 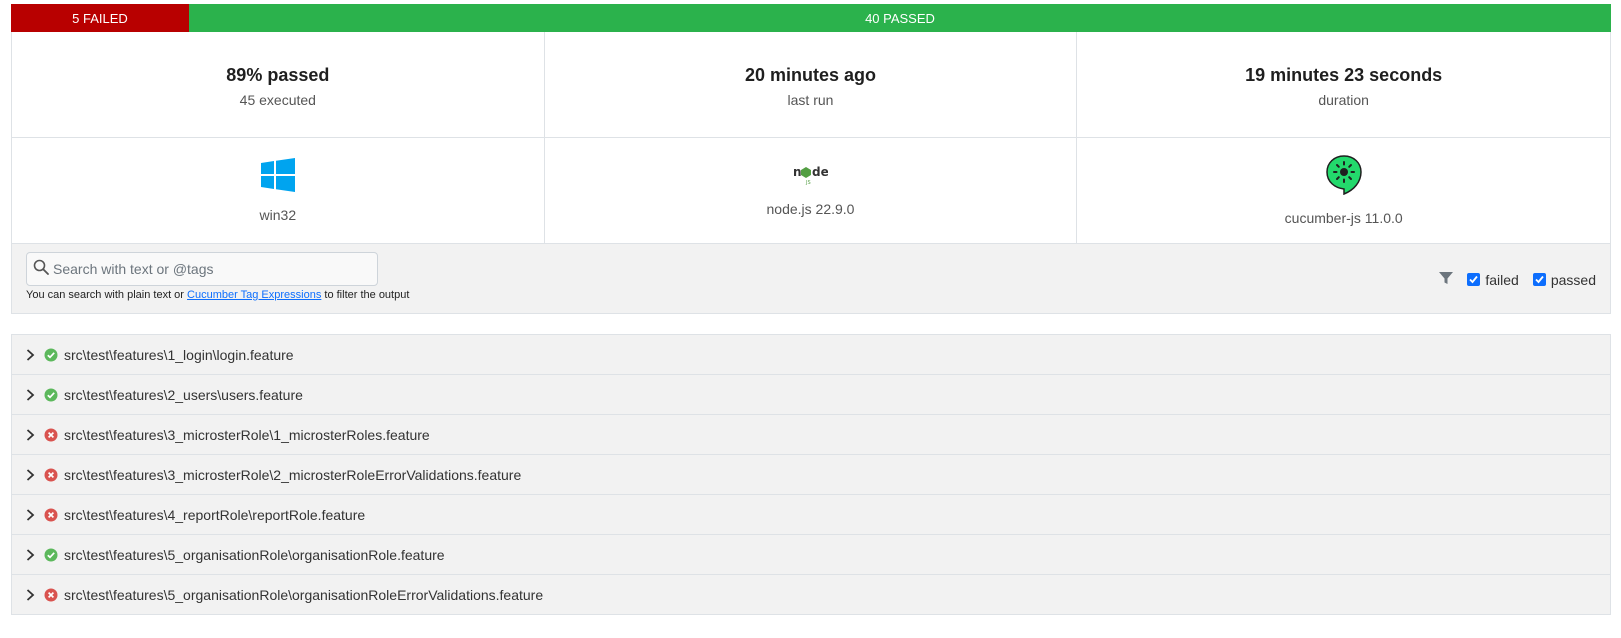 I want to click on duration-value: 19 minutes 23 seconds, so click(x=1344, y=75).